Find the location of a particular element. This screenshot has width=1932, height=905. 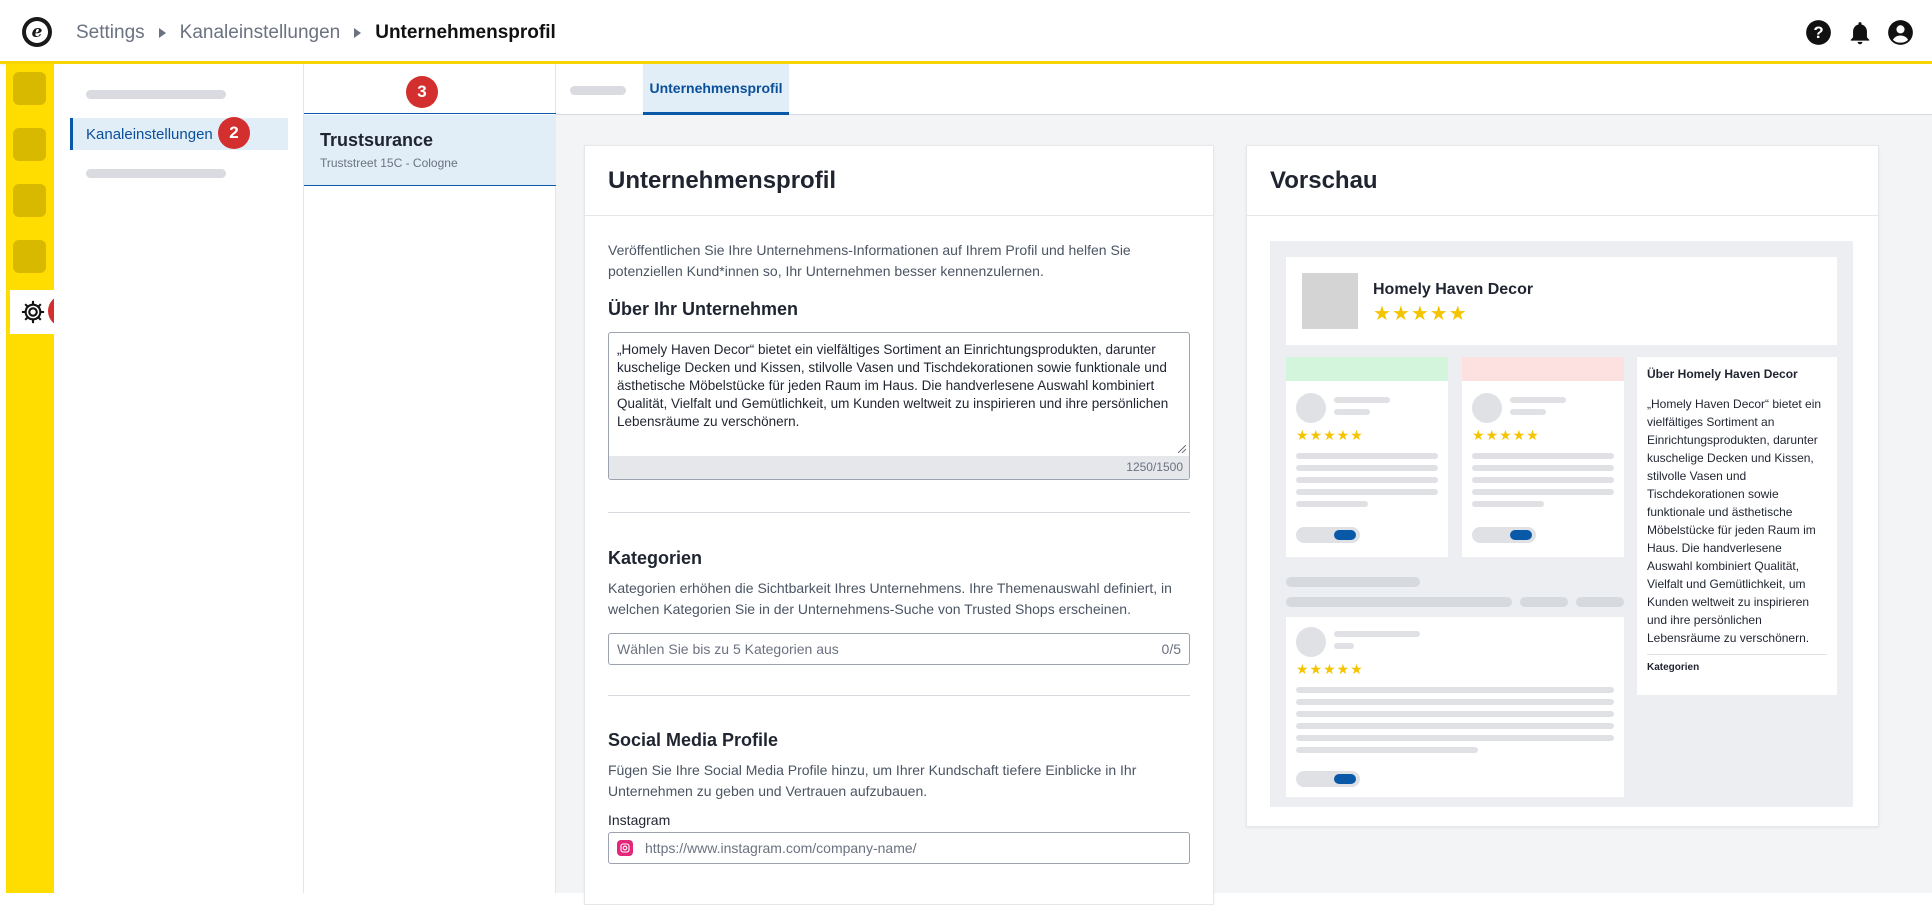

tab-unternehmensprofil: Unternehmensprofil is located at coordinates (716, 89).